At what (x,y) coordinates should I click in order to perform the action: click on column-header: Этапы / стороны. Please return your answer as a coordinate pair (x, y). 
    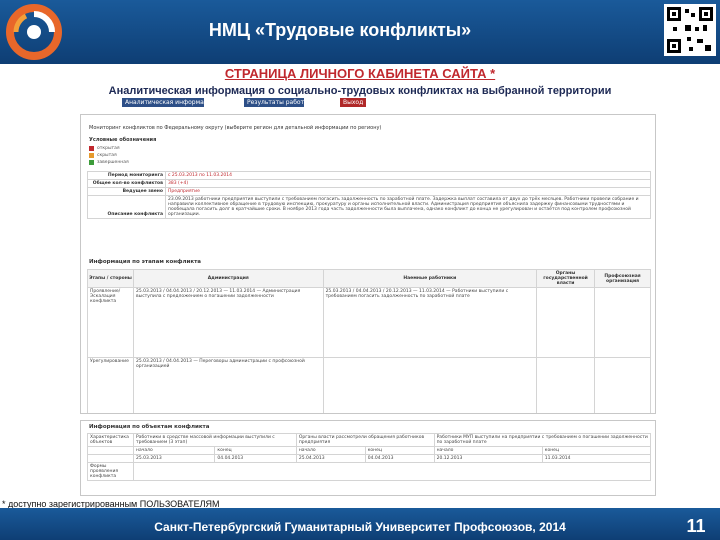
    Looking at the image, I should click on (110, 278).